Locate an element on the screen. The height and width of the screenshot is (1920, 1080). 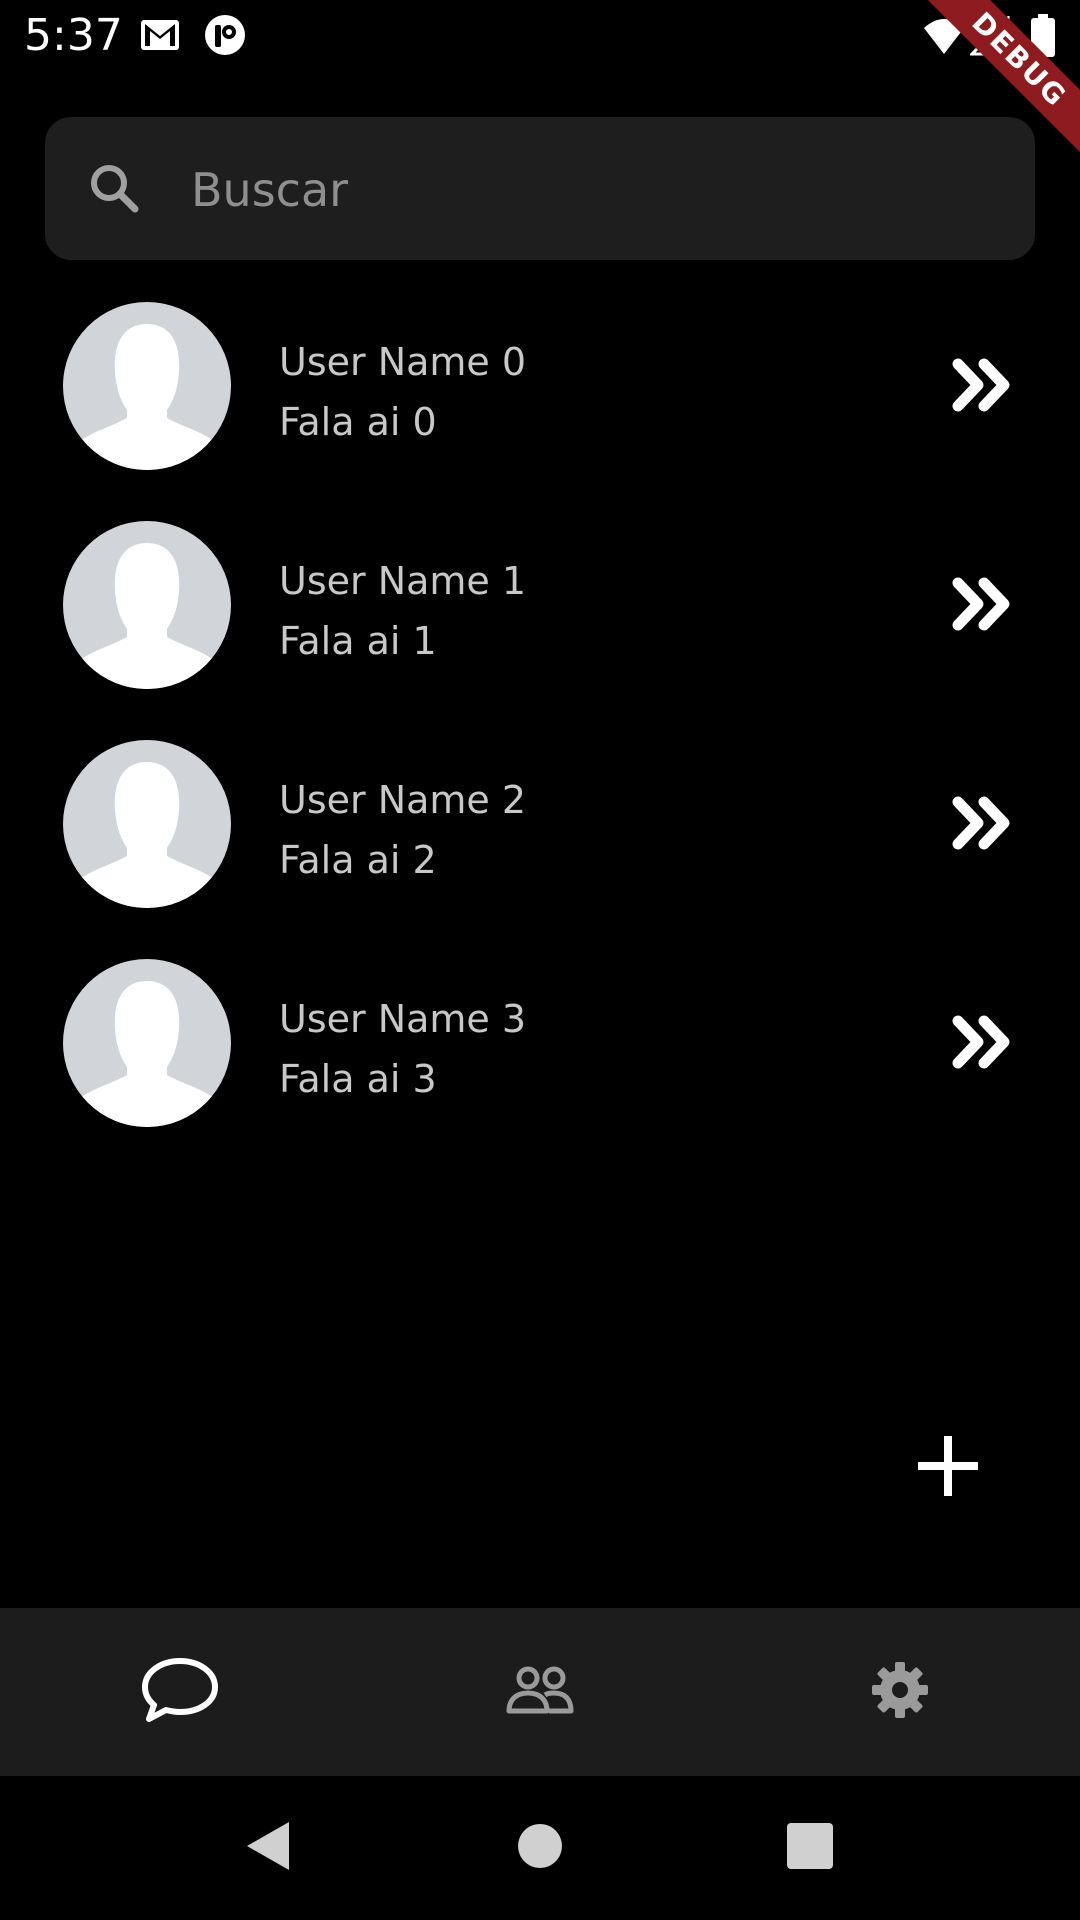
app-notification-icon is located at coordinates (225, 37).